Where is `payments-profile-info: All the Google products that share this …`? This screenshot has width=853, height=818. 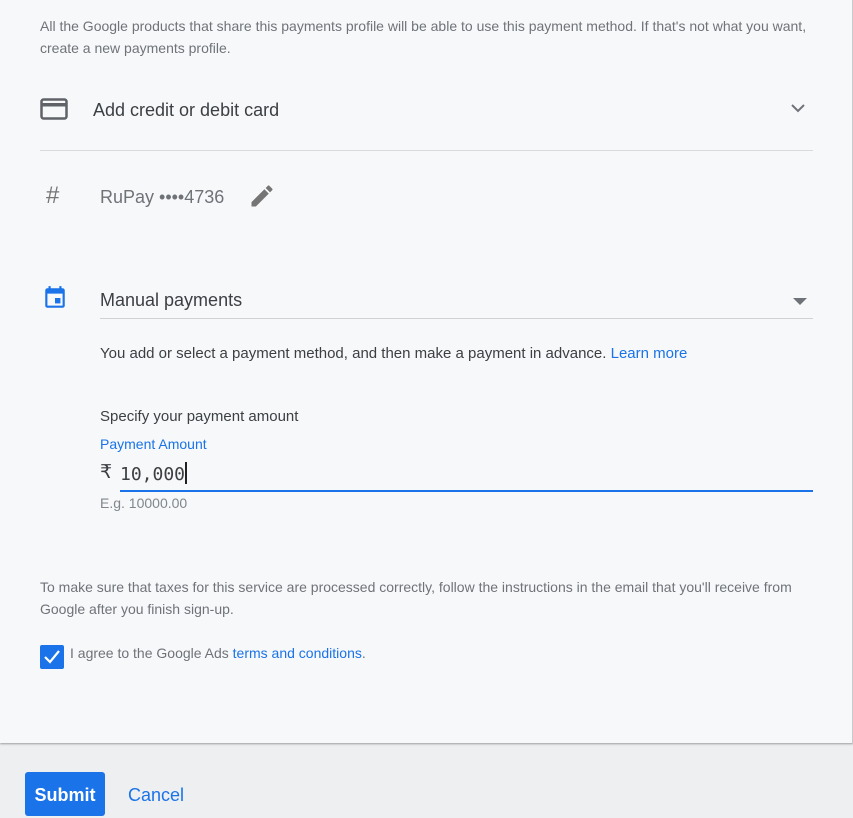 payments-profile-info: All the Google products that share this … is located at coordinates (423, 37).